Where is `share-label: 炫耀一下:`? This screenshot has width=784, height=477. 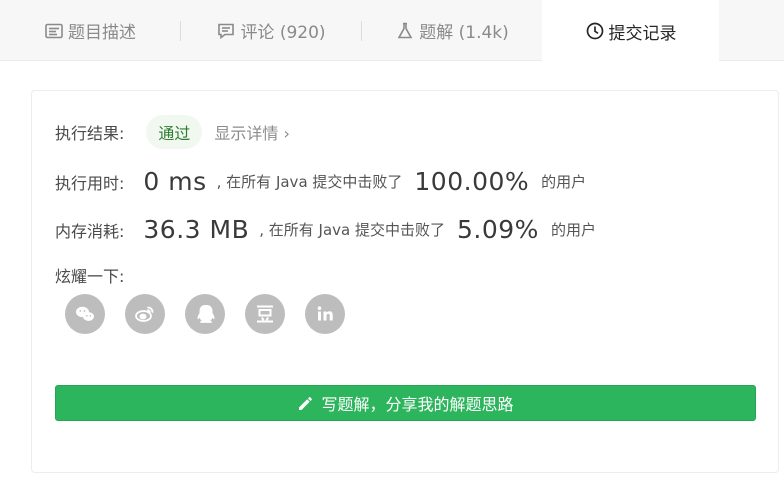
share-label: 炫耀一下: is located at coordinates (90, 276).